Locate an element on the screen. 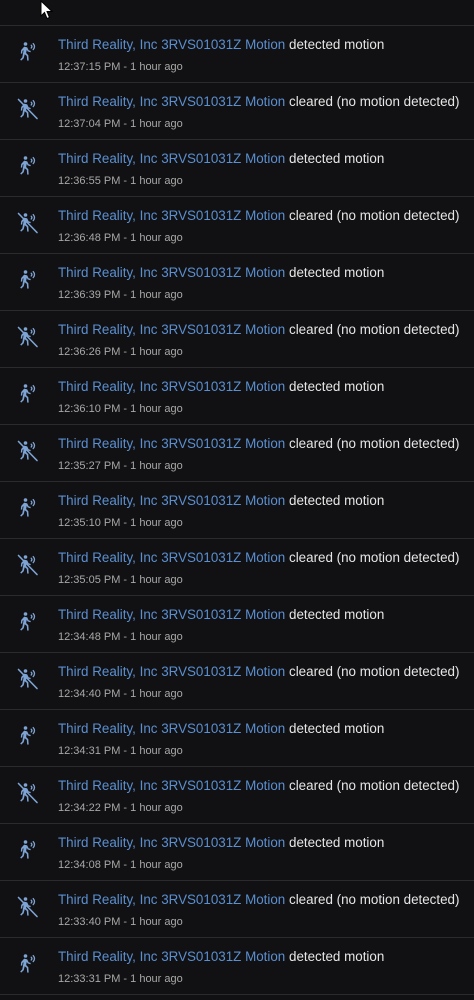 This screenshot has height=1000, width=474. entry-timestamp: 12:35:10 PM - 1 hour ago is located at coordinates (120, 523).